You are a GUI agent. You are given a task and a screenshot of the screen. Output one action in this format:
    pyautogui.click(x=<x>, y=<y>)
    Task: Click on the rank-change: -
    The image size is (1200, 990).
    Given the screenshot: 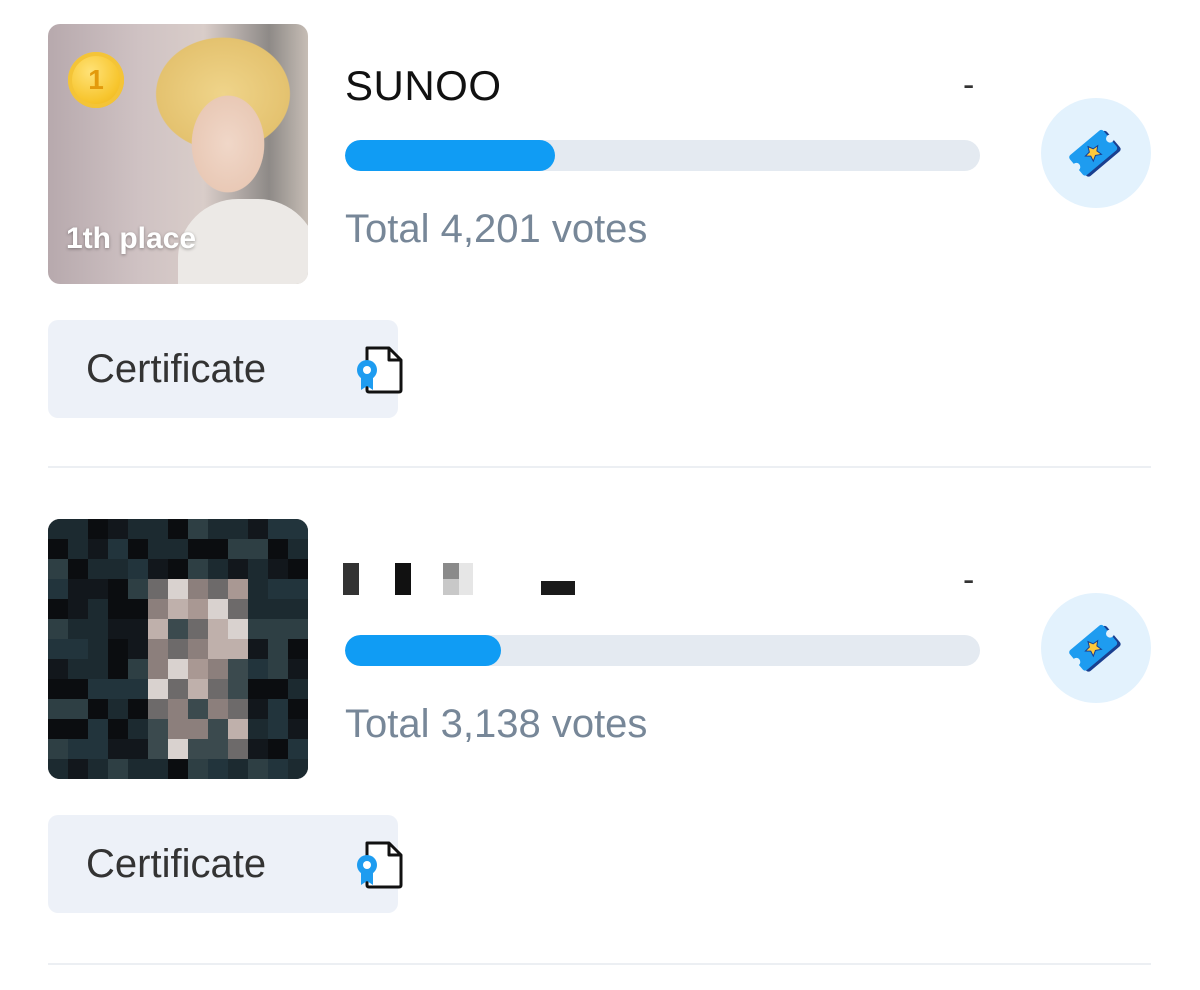 What is the action you would take?
    pyautogui.click(x=969, y=580)
    